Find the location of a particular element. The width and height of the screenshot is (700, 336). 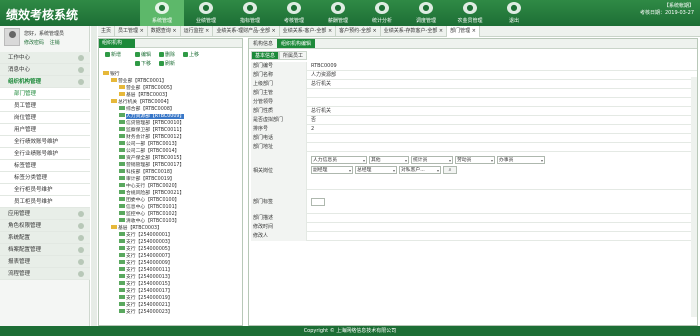

post-select: 其他 is located at coordinates (389, 160).